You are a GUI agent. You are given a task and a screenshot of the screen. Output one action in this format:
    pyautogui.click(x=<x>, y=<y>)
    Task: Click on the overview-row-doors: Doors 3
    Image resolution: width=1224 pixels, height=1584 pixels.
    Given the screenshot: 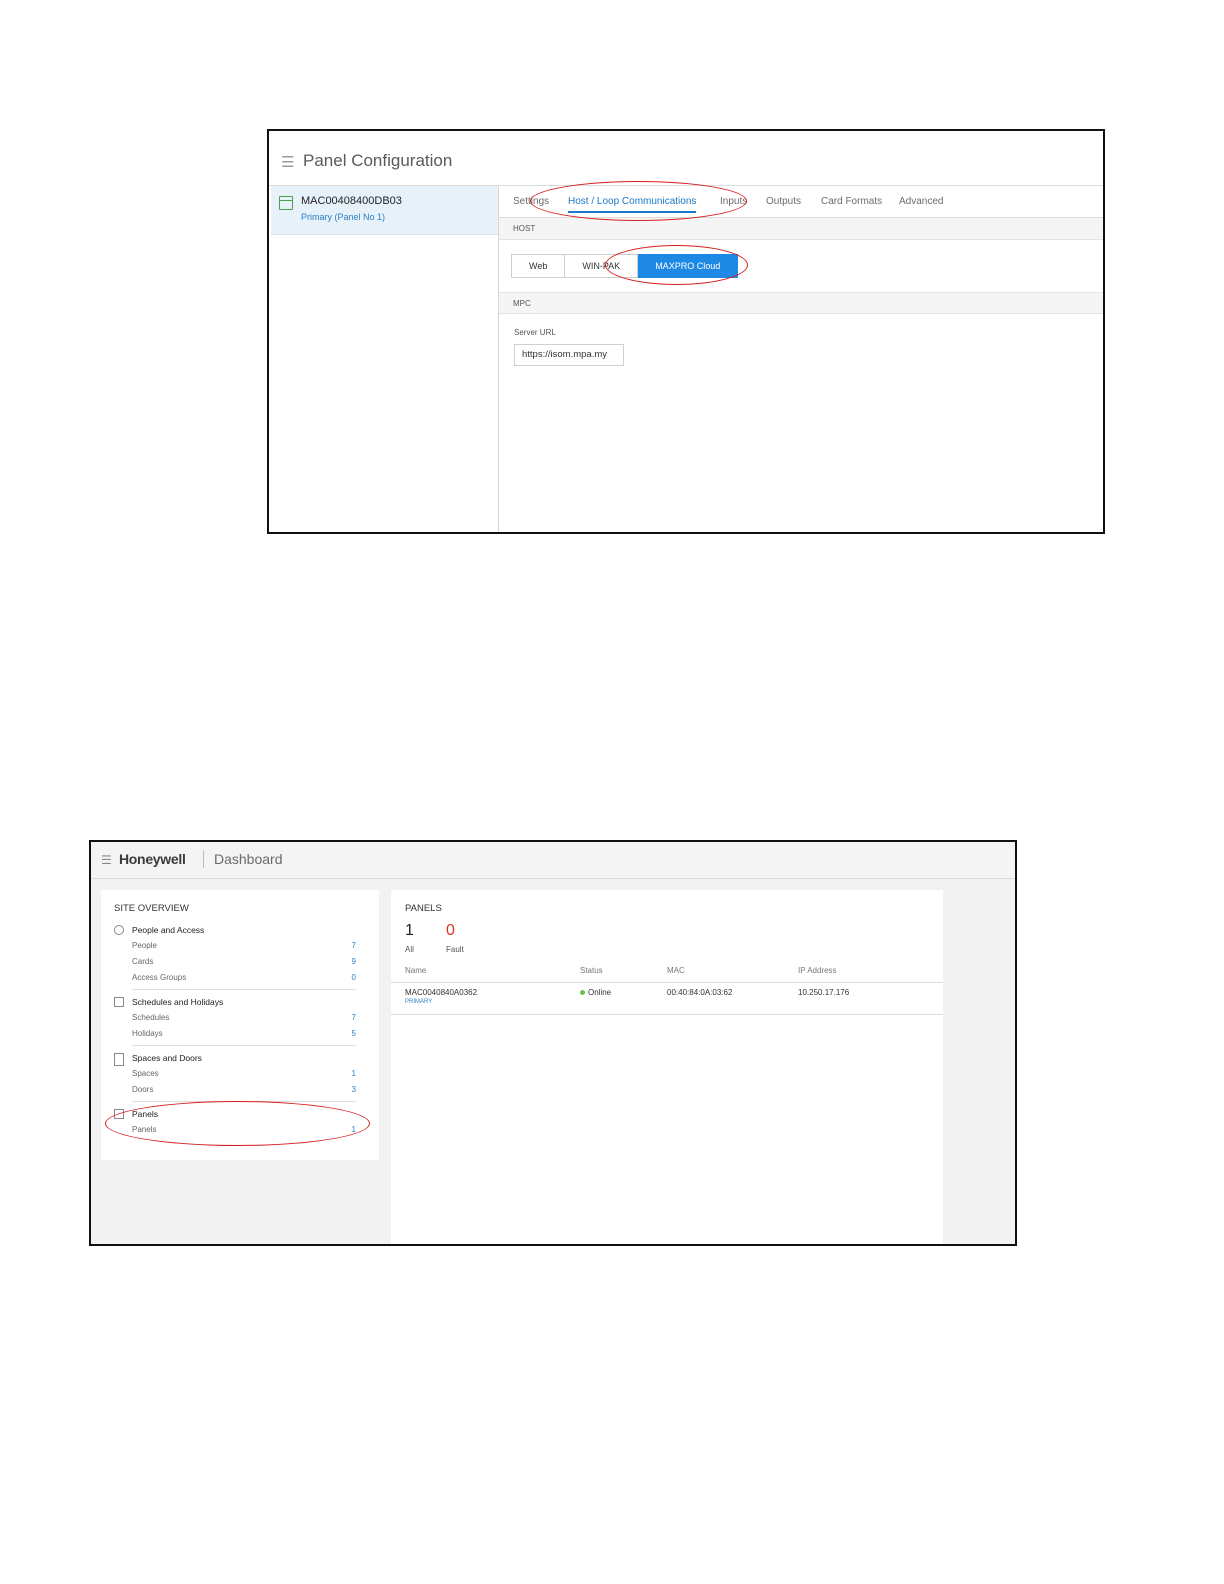 What is the action you would take?
    pyautogui.click(x=244, y=1092)
    